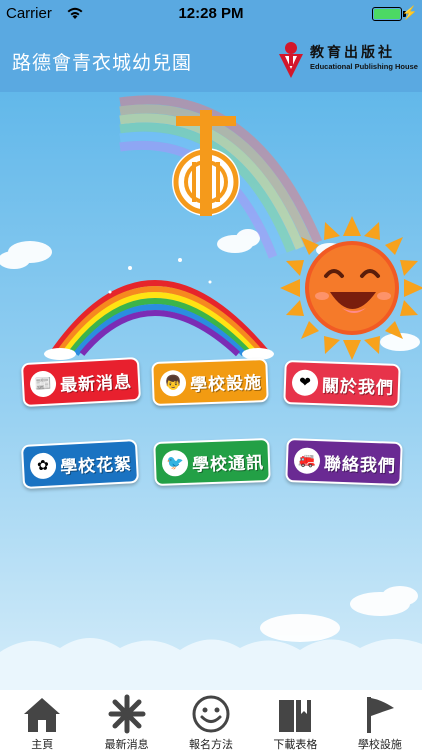 The image size is (422, 750). I want to click on tab-facilities-label: 學校設施, so click(379, 744).